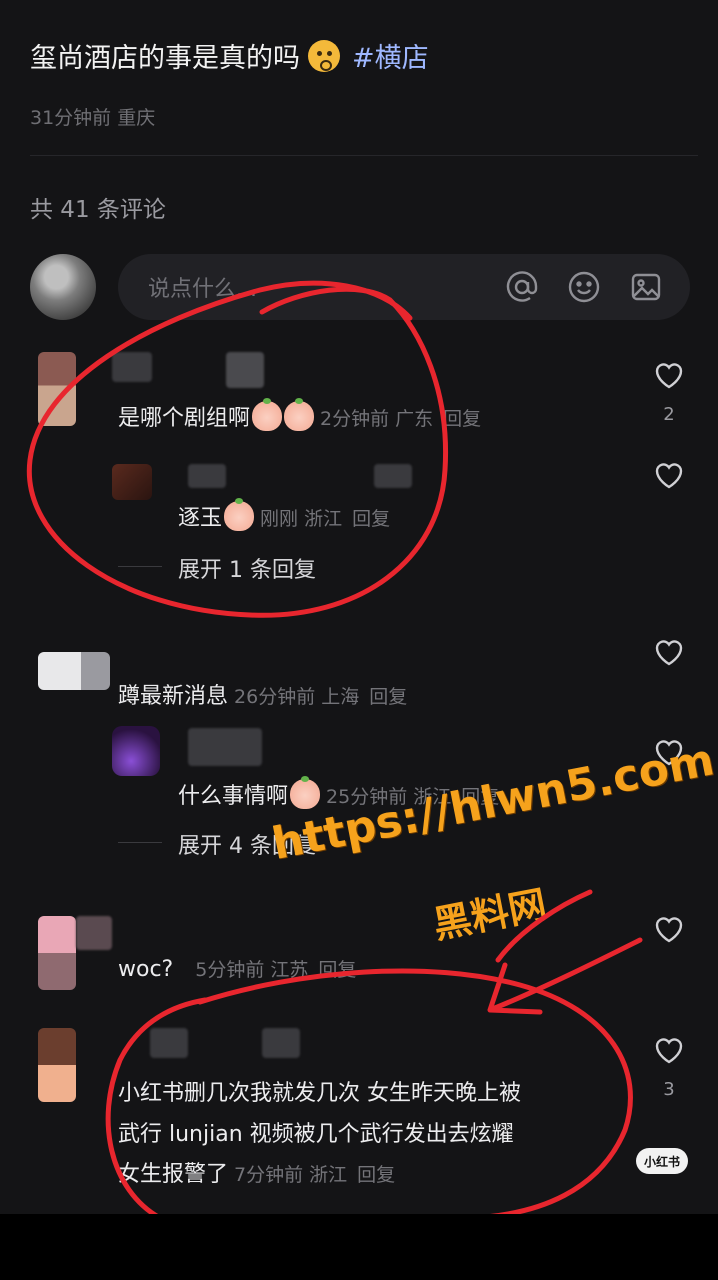  Describe the element at coordinates (364, 155) in the screenshot. I see `divider` at that location.